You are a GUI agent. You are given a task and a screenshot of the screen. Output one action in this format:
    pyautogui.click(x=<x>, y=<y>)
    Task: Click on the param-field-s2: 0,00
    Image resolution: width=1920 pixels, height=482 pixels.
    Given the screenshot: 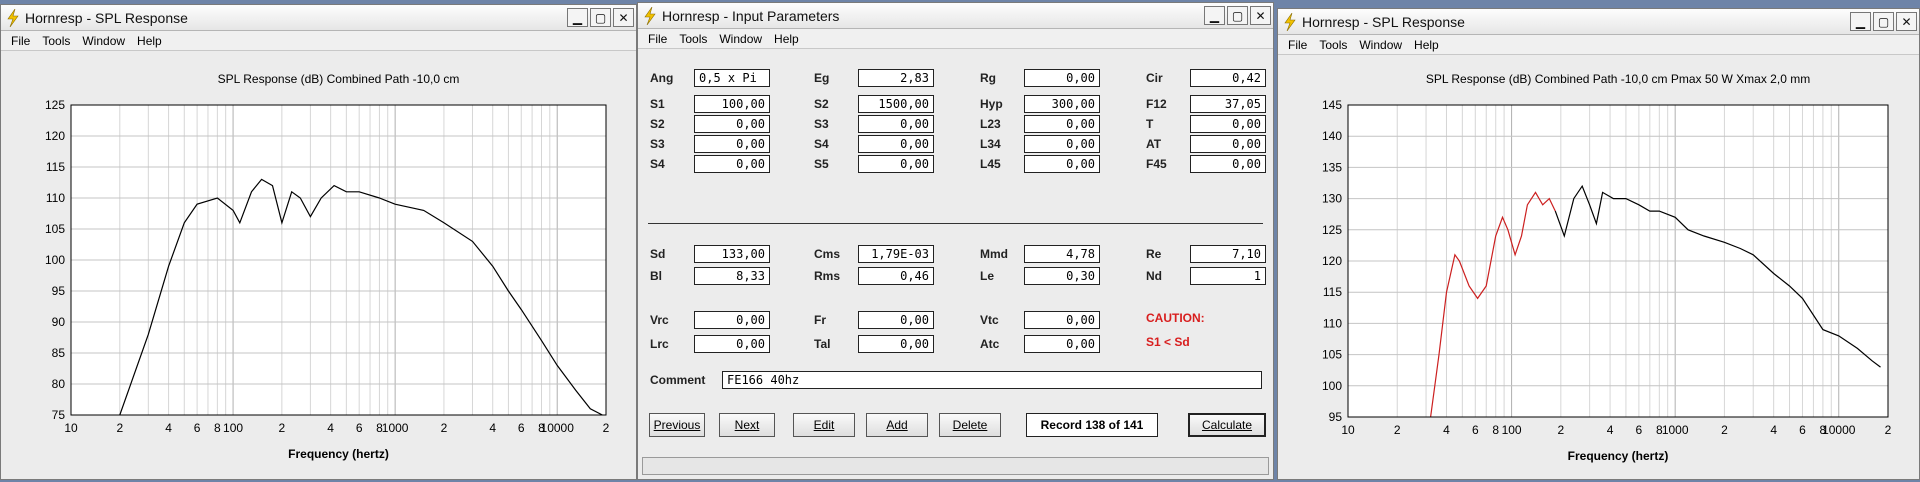 What is the action you would take?
    pyautogui.click(x=732, y=124)
    